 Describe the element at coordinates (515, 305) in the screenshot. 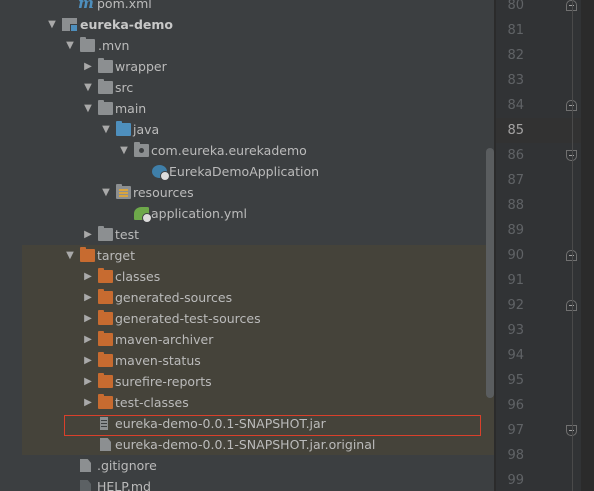

I see `line-number: 92` at that location.